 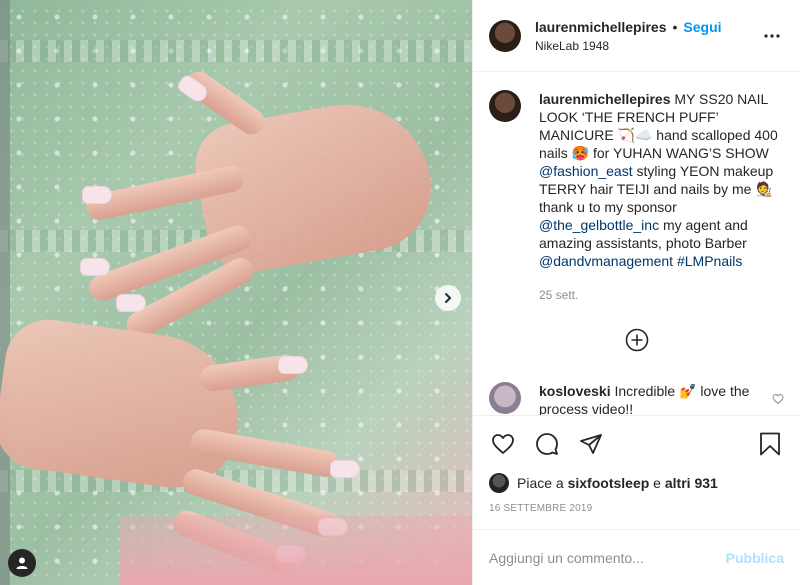 I want to click on more-horizontal-icon, so click(x=772, y=35).